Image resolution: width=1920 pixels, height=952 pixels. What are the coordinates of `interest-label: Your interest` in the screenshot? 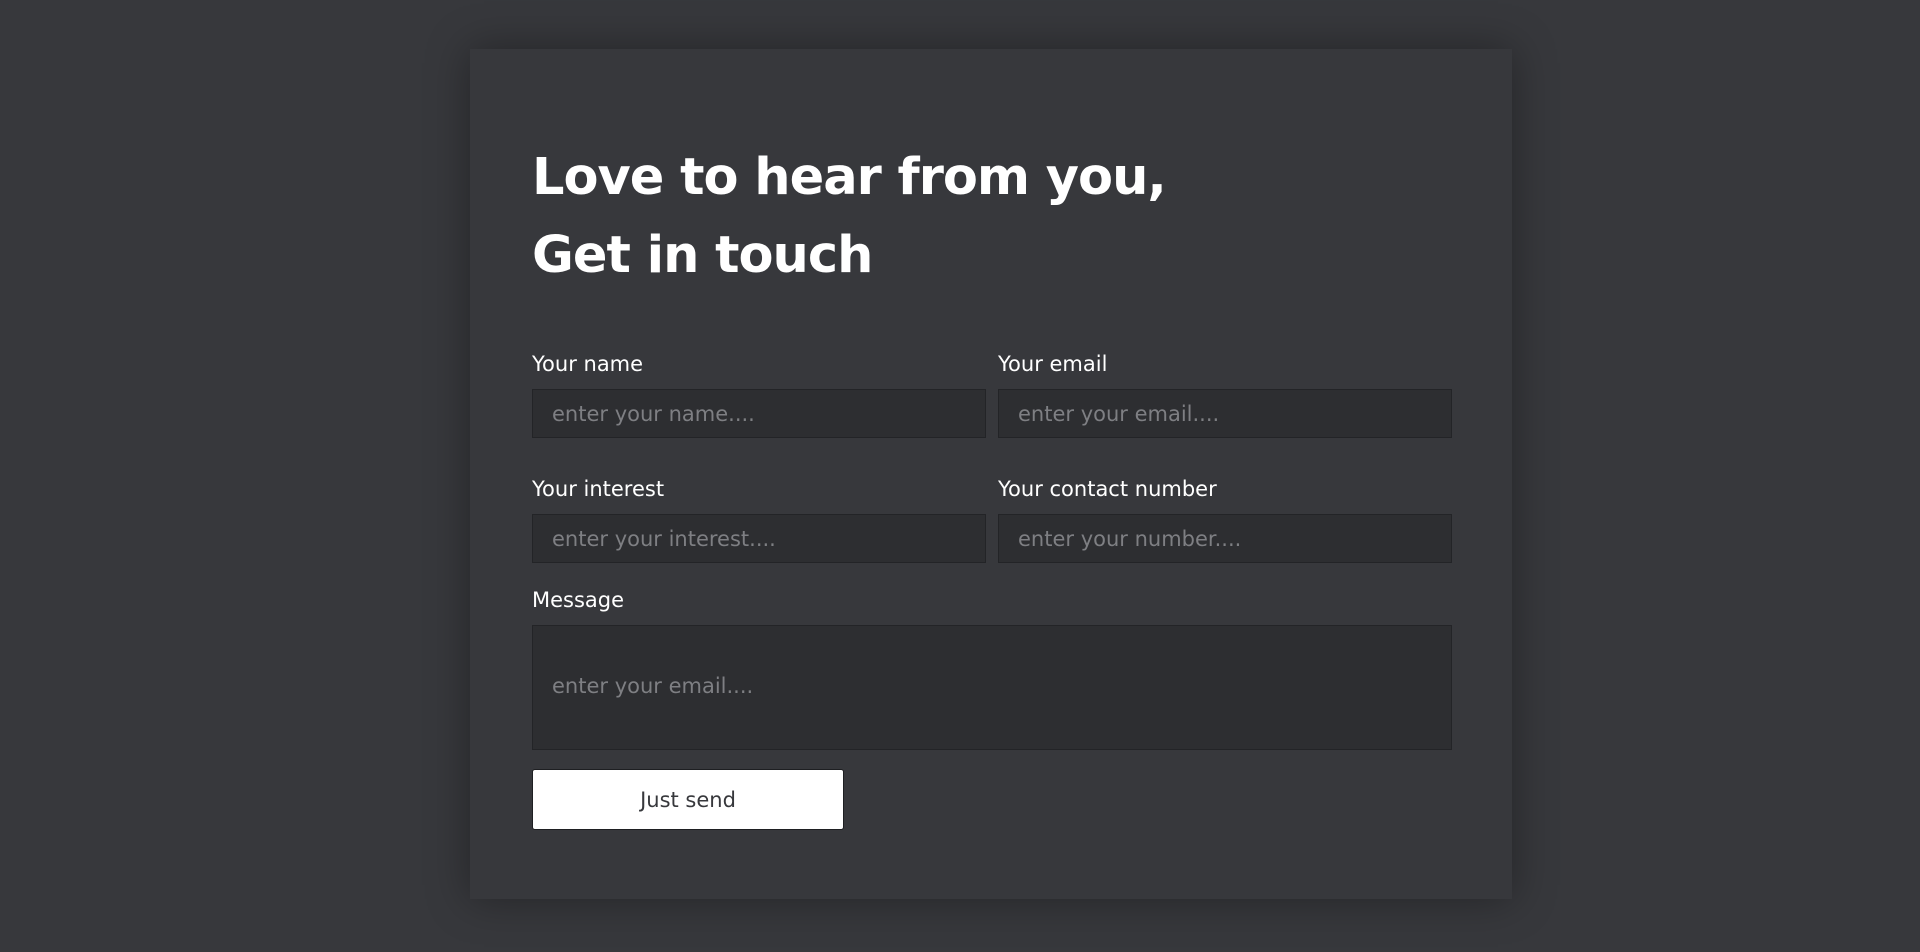 It's located at (598, 489).